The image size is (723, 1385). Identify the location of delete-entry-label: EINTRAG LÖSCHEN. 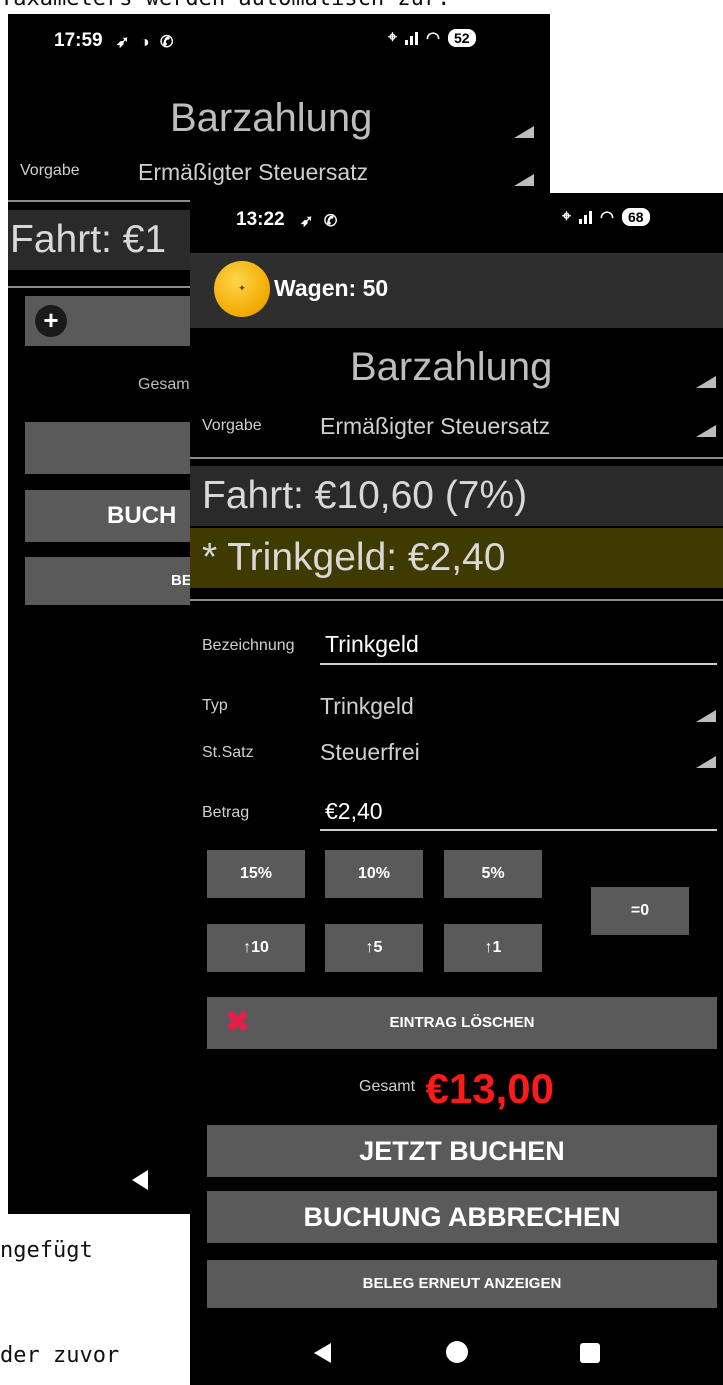
(462, 1022).